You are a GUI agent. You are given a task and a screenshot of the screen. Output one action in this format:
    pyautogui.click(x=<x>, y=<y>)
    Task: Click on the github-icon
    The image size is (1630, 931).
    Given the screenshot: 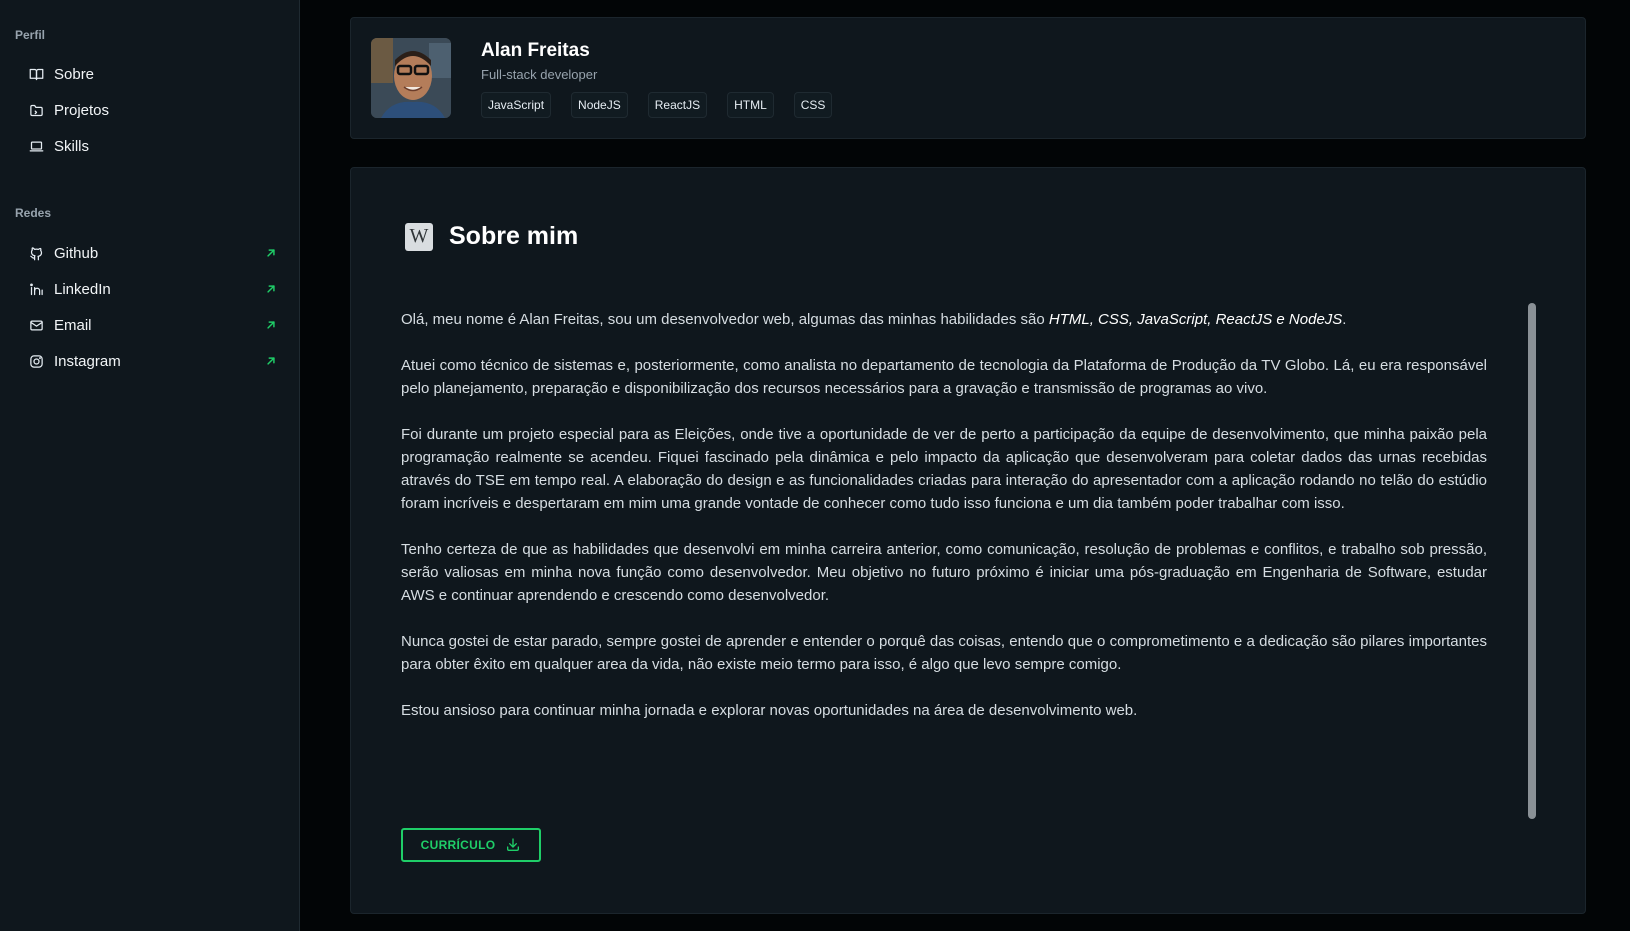 What is the action you would take?
    pyautogui.click(x=36, y=253)
    